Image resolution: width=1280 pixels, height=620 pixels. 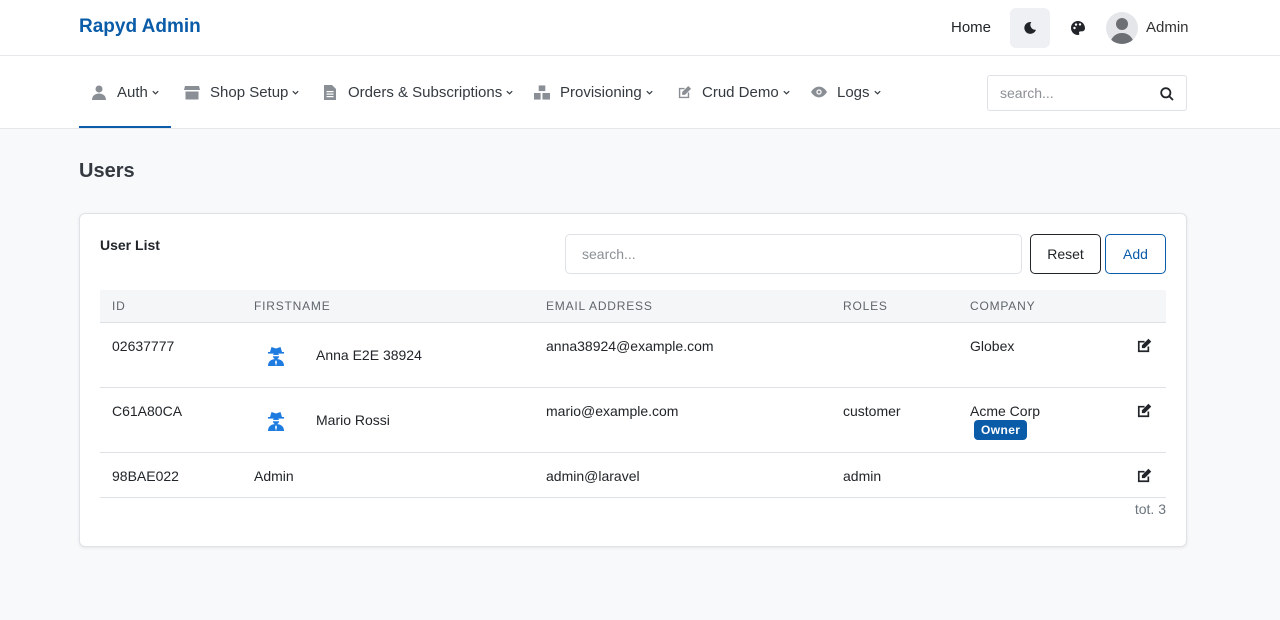 What do you see at coordinates (601, 92) in the screenshot?
I see `nav-item-label: Provisioning` at bounding box center [601, 92].